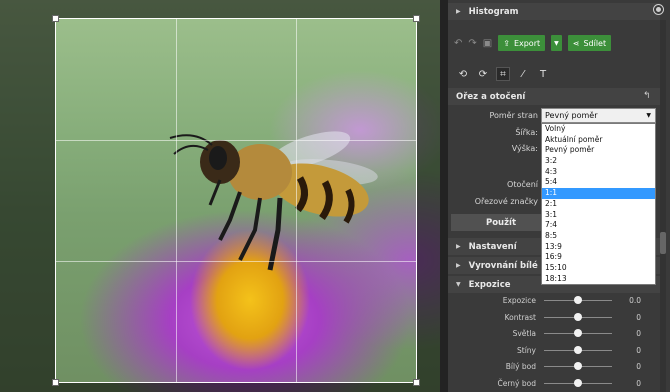 Image resolution: width=670 pixels, height=392 pixels. Describe the element at coordinates (492, 246) in the screenshot. I see `settings-title: Nastavení` at that location.